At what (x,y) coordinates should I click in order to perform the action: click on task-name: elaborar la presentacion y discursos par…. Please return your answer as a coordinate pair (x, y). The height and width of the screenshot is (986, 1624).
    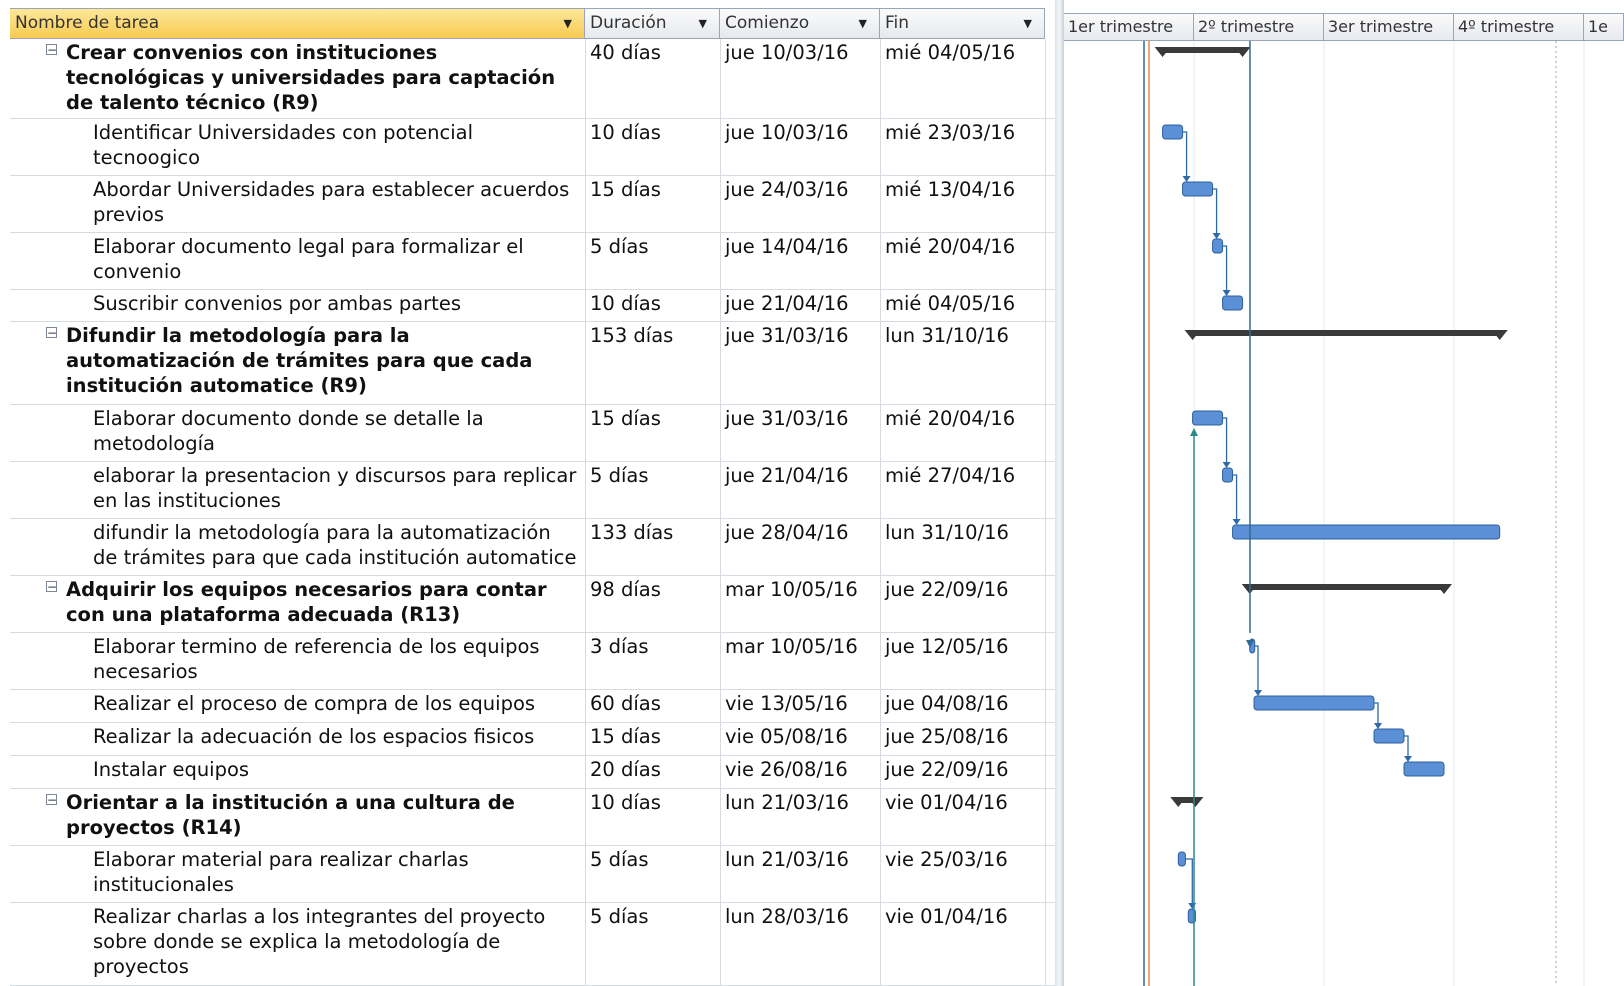
    Looking at the image, I should click on (335, 488).